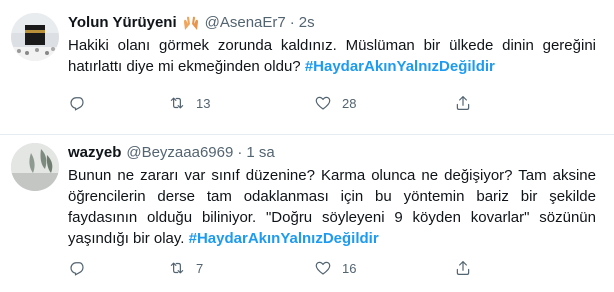 The width and height of the screenshot is (614, 292). What do you see at coordinates (349, 268) in the screenshot?
I see `like-count: 16` at bounding box center [349, 268].